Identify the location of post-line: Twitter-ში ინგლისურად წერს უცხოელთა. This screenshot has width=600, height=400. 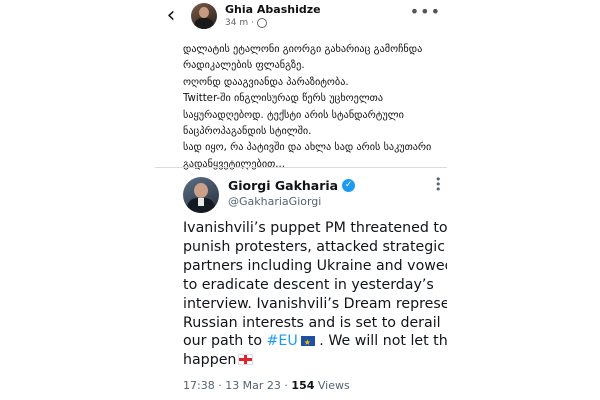
(283, 99).